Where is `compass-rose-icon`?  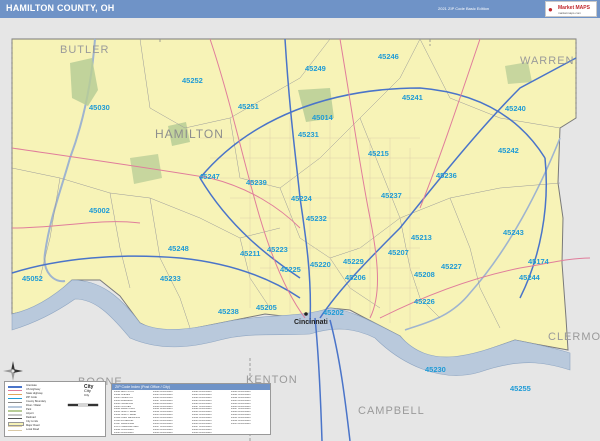
compass-rose-icon is located at coordinates (13, 371).